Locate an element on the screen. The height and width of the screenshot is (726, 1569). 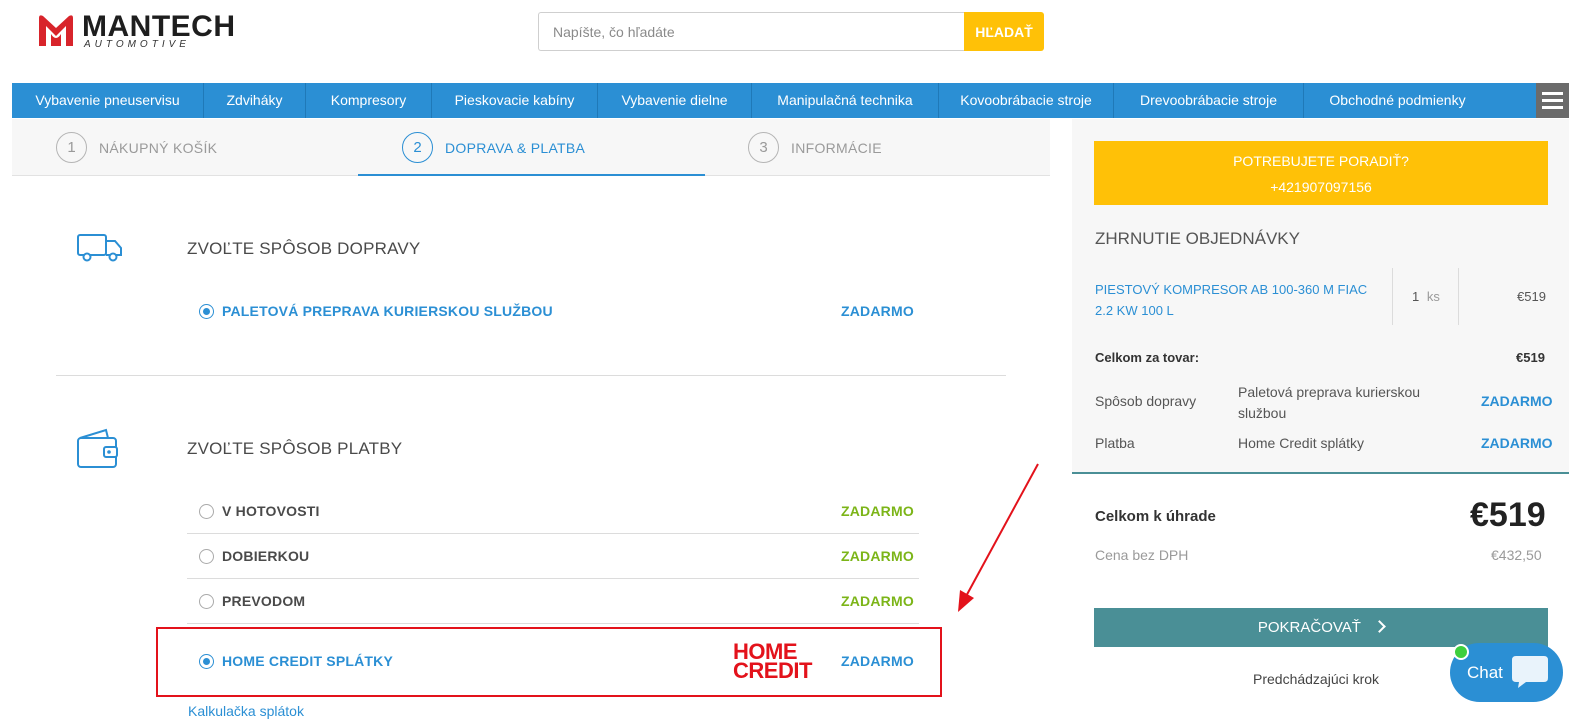
payment-option-label: V HOTOVOSTI is located at coordinates (271, 511).